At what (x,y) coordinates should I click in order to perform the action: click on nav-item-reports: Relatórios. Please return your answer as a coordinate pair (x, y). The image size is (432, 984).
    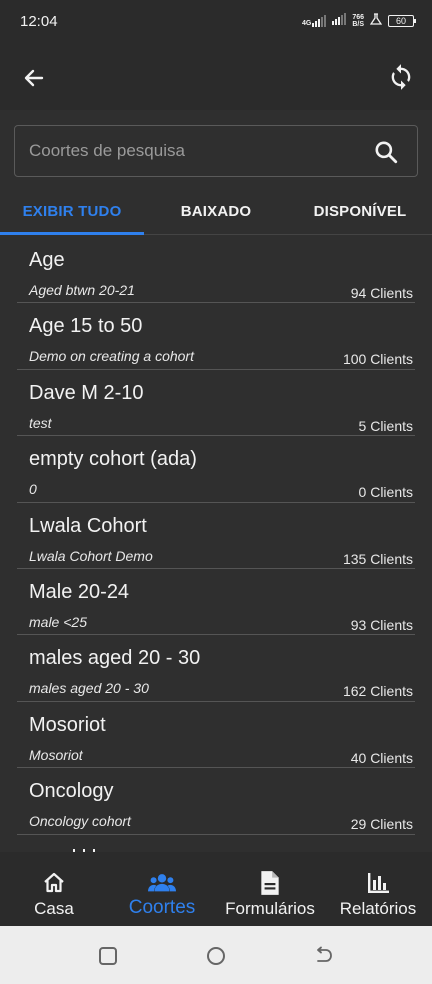
    Looking at the image, I should click on (378, 889).